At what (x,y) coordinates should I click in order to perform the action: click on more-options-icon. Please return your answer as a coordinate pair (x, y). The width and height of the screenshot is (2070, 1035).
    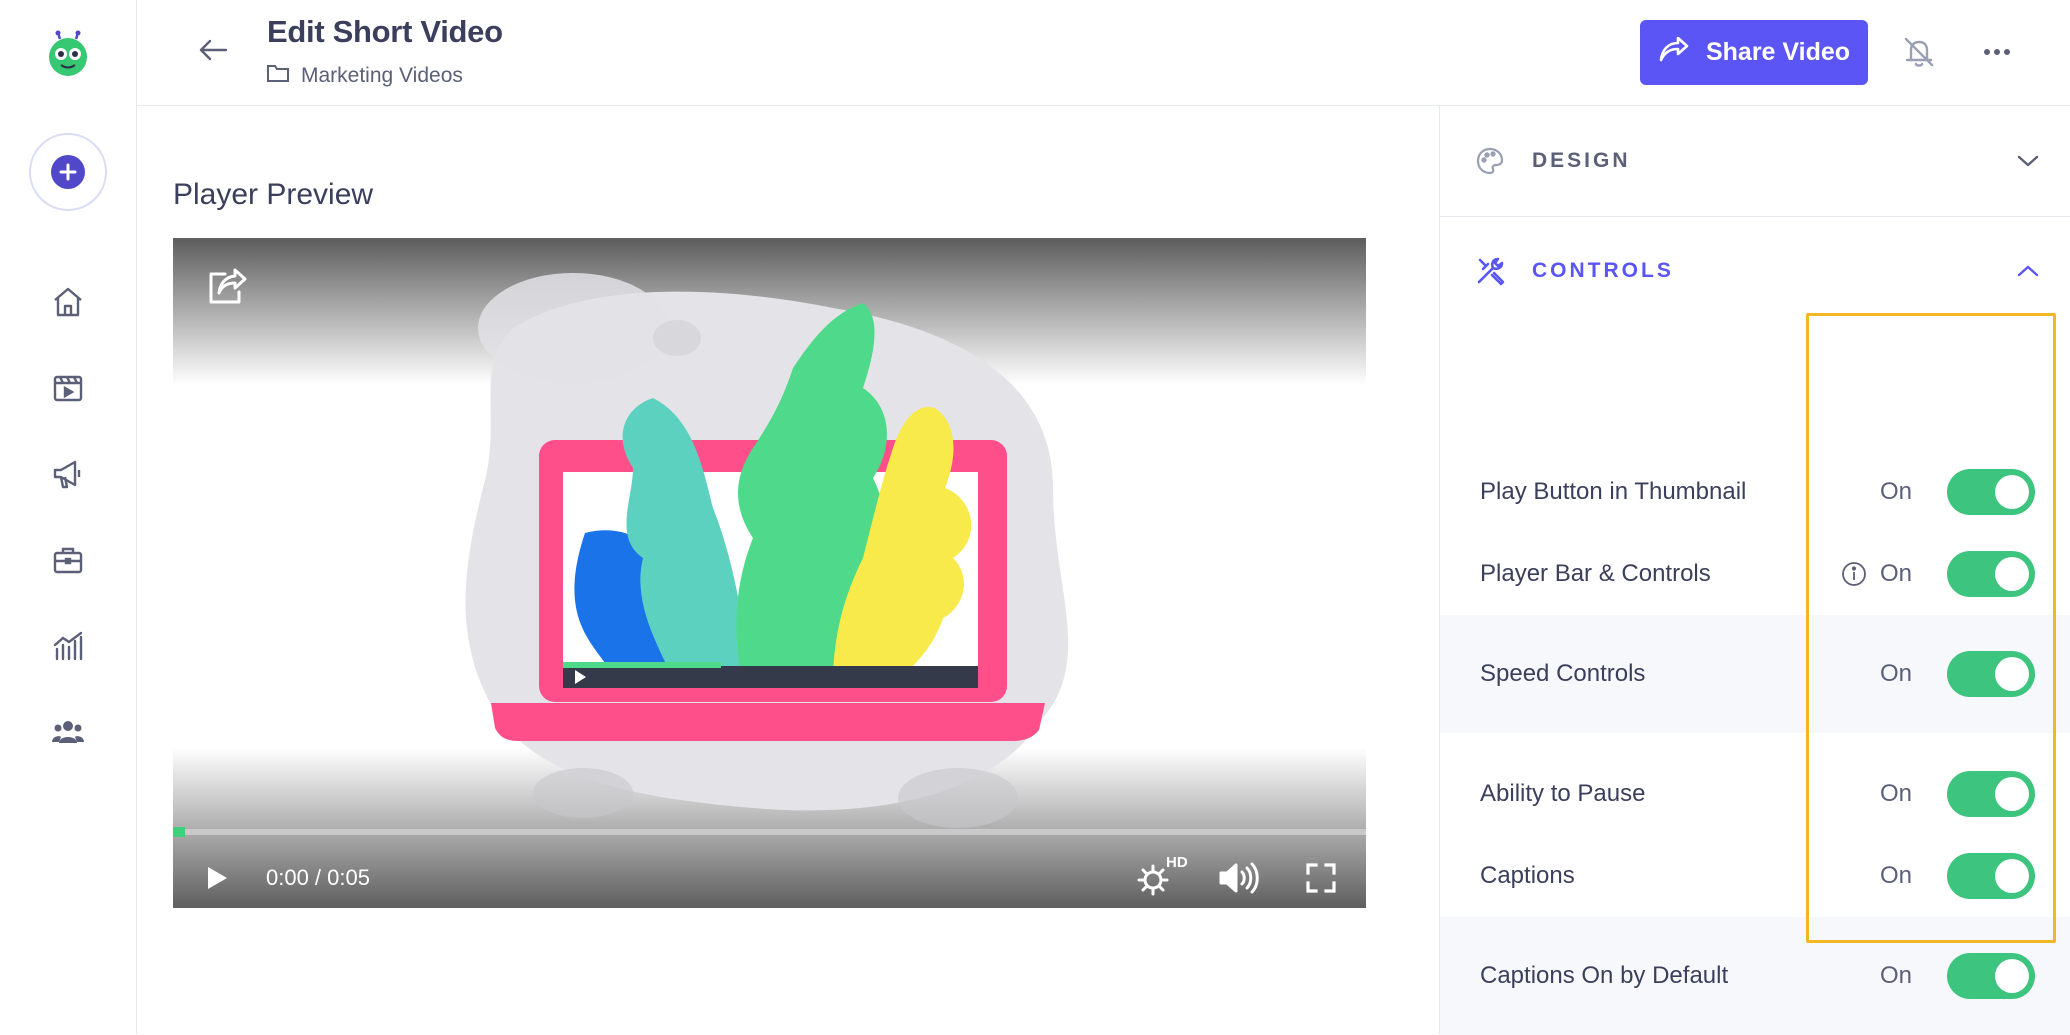
    Looking at the image, I should click on (1997, 52).